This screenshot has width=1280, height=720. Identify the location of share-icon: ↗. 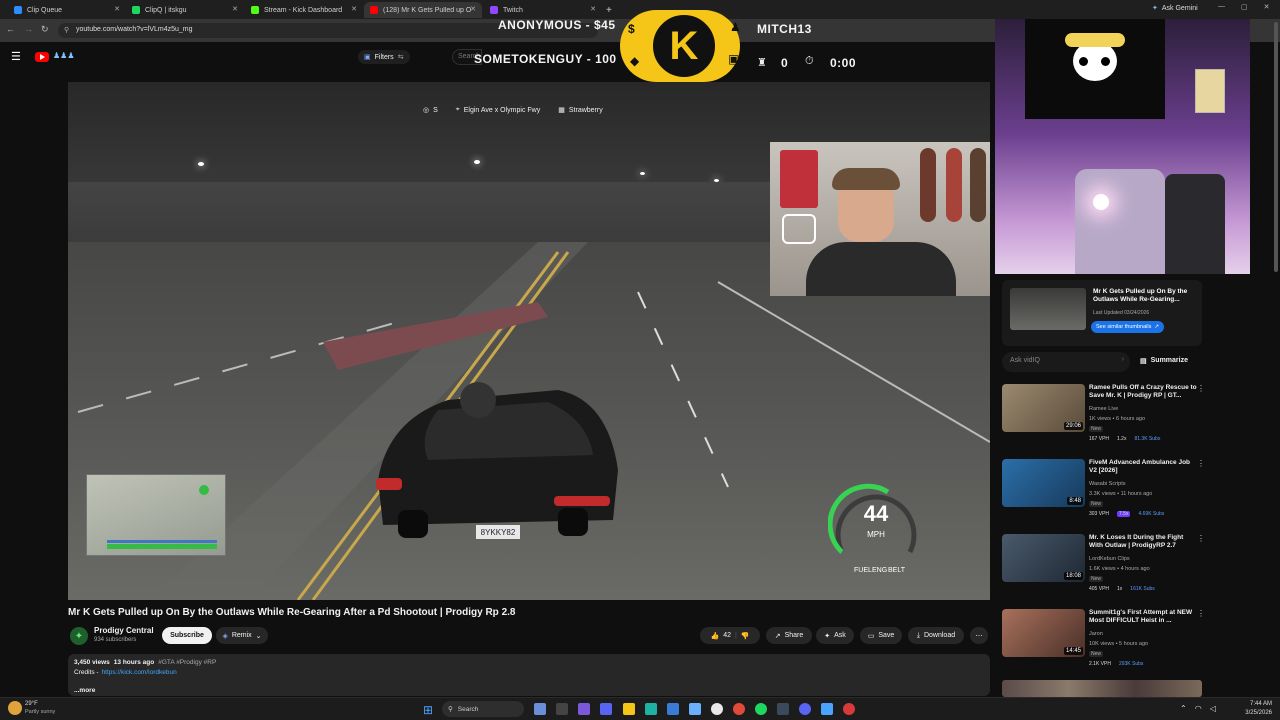
(777, 636).